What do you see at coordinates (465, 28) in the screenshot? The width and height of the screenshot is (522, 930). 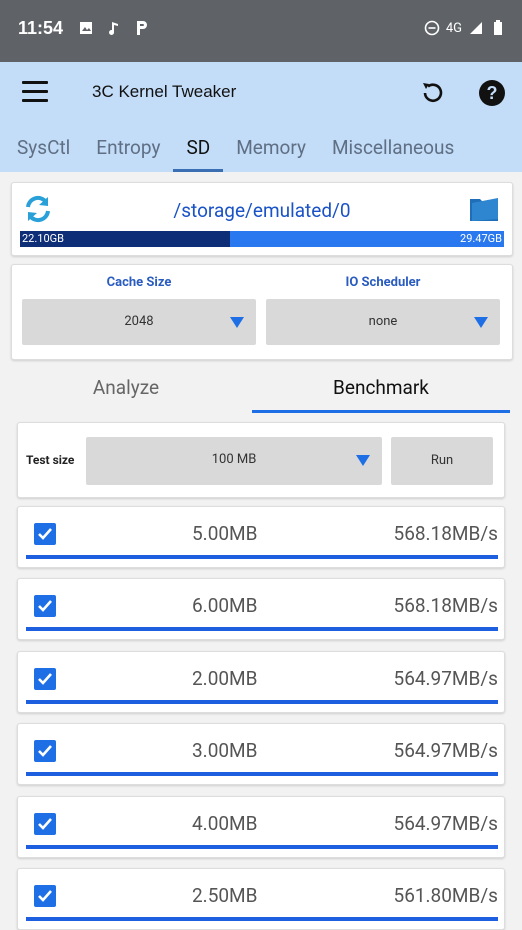 I see `system-icons: 4G` at bounding box center [465, 28].